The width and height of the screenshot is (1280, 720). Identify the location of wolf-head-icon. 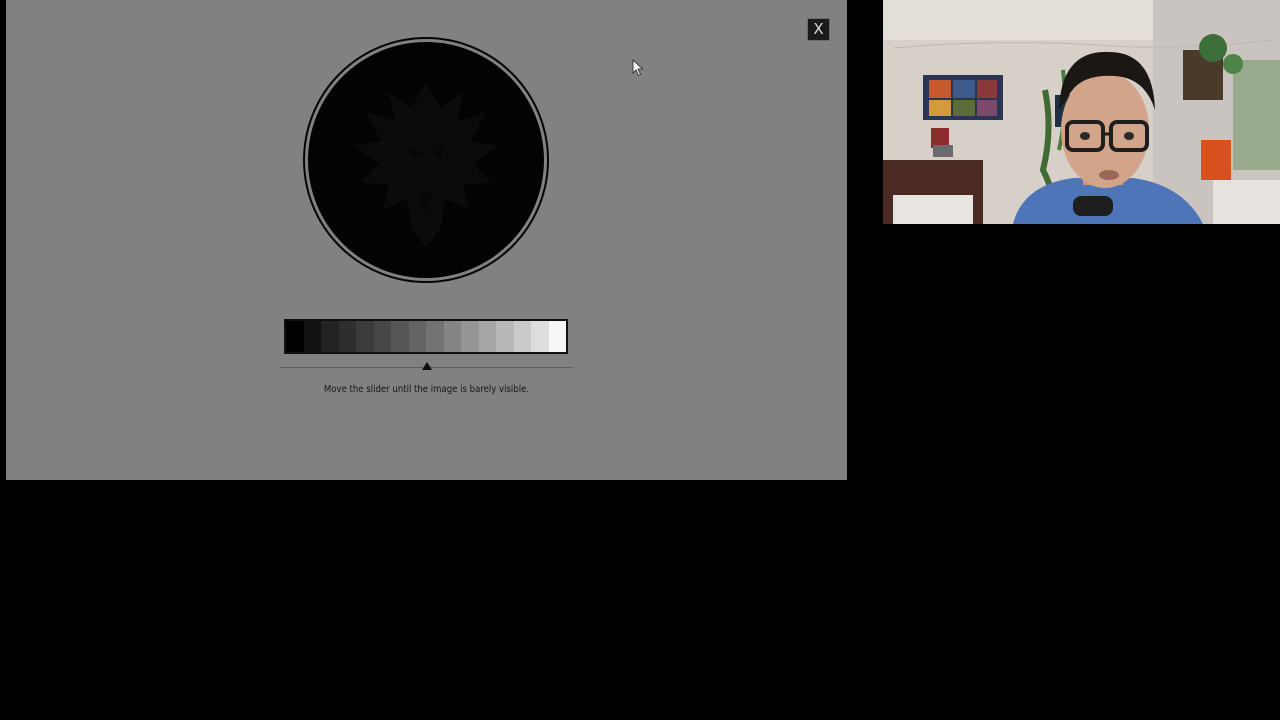
(426, 165).